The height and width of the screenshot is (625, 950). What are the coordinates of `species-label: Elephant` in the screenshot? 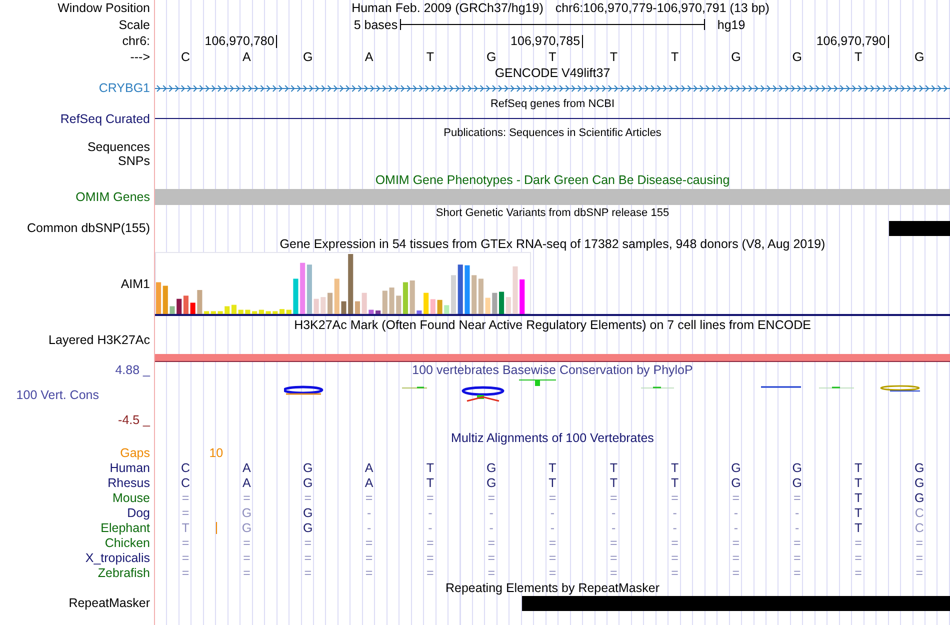 It's located at (125, 527).